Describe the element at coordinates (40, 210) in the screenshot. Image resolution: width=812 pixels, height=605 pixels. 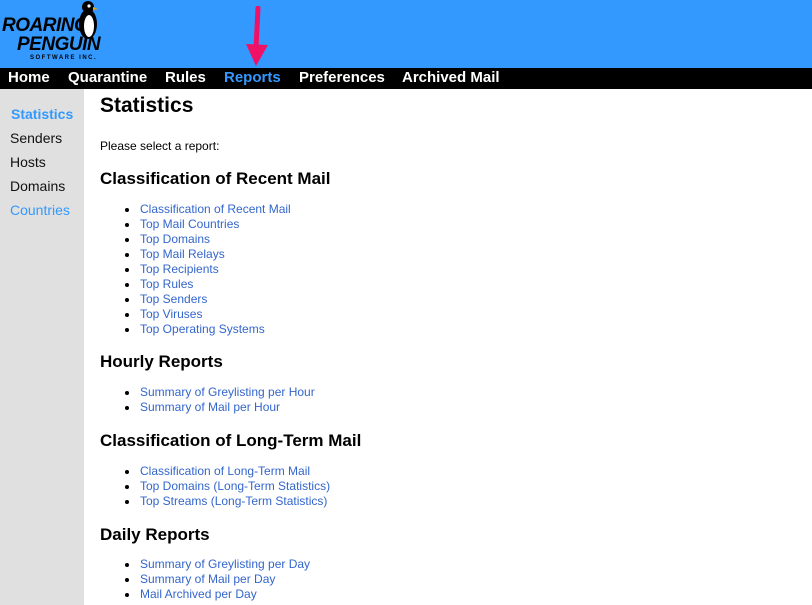
I see `sidebar-item-countries: Countries` at that location.